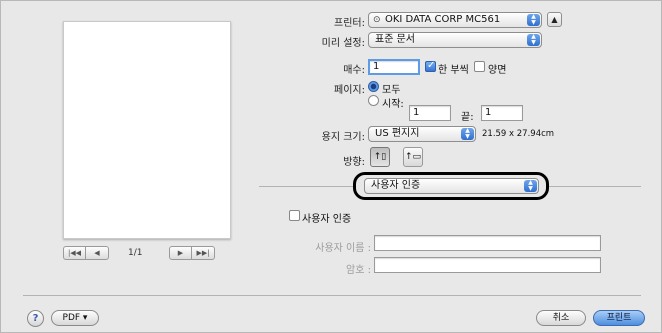 Image resolution: width=662 pixels, height=333 pixels. What do you see at coordinates (135, 253) in the screenshot?
I see `page-indicator: 1/1` at bounding box center [135, 253].